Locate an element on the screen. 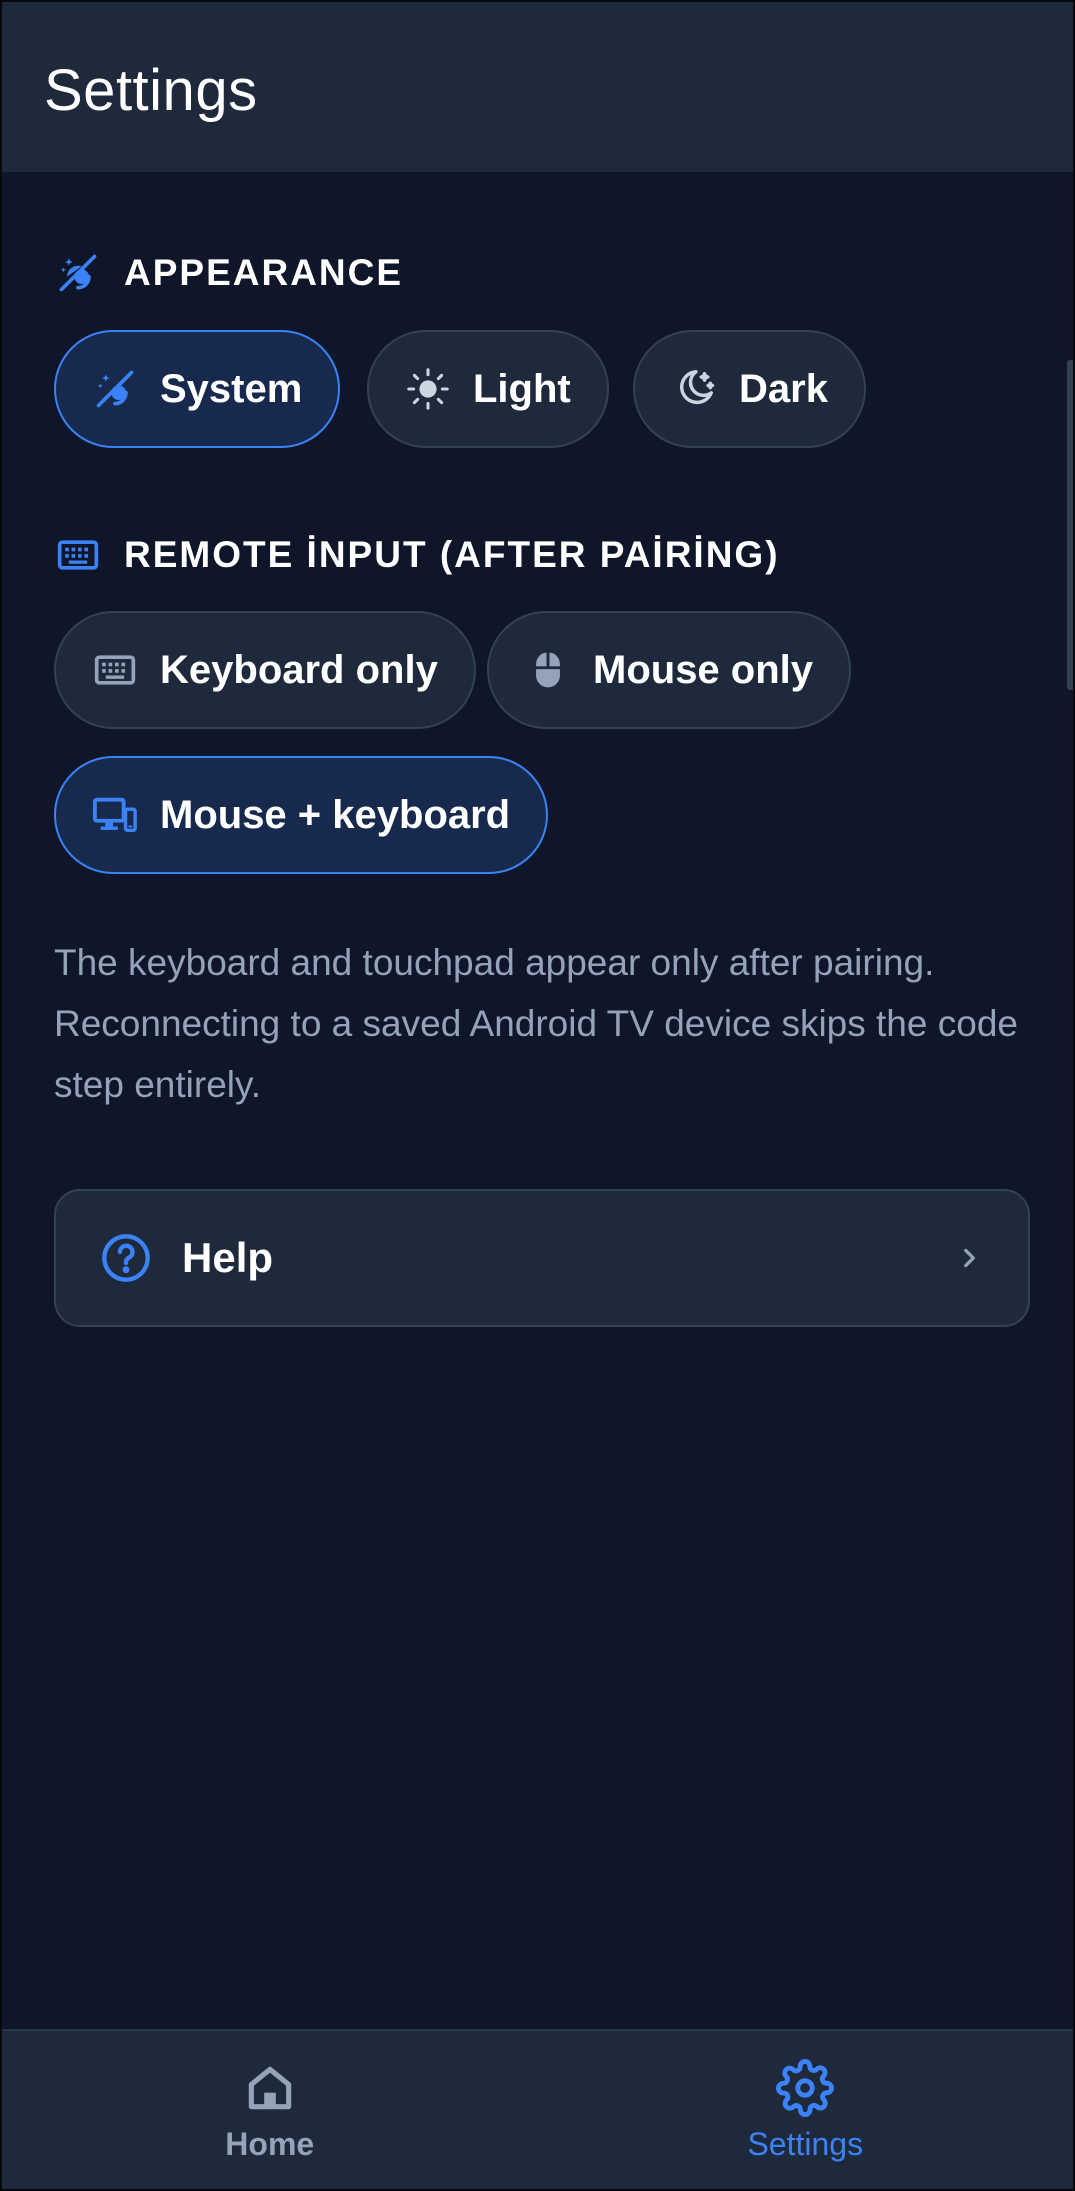  theme-option-dark: Dark is located at coordinates (749, 389).